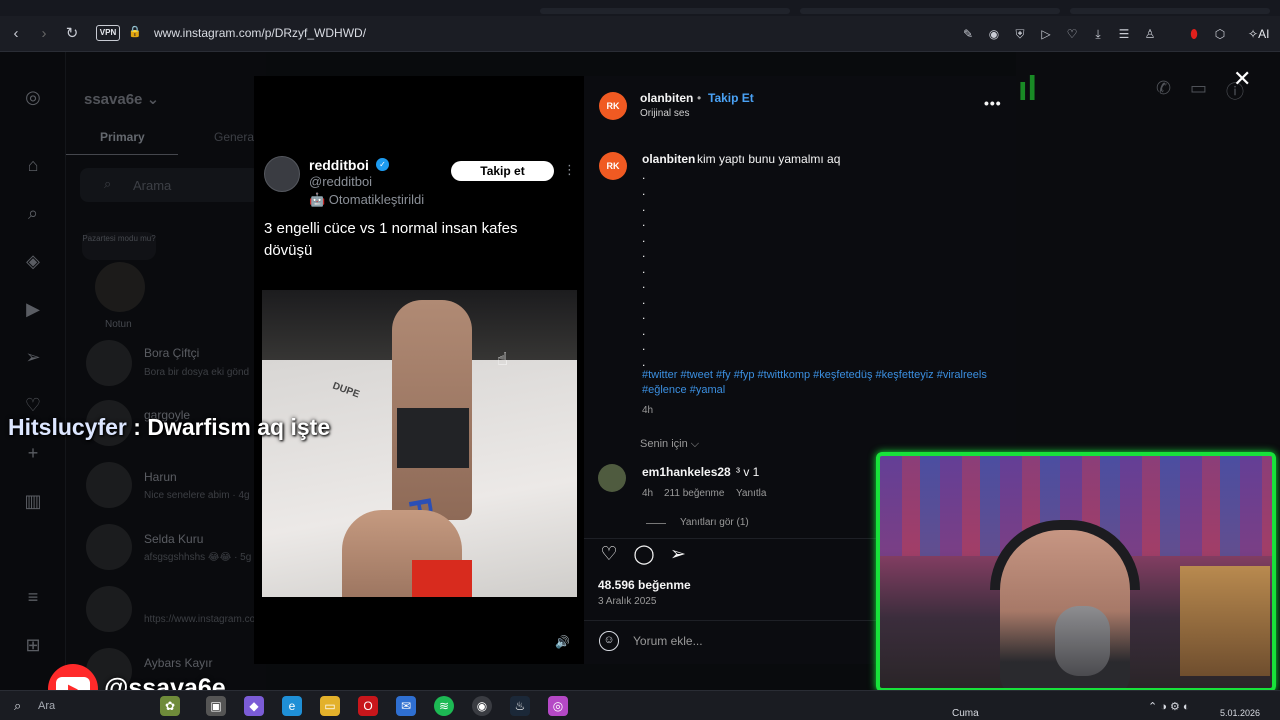 Image resolution: width=1280 pixels, height=720 pixels. What do you see at coordinates (1124, 34) in the screenshot?
I see `menu-icon: ☰` at bounding box center [1124, 34].